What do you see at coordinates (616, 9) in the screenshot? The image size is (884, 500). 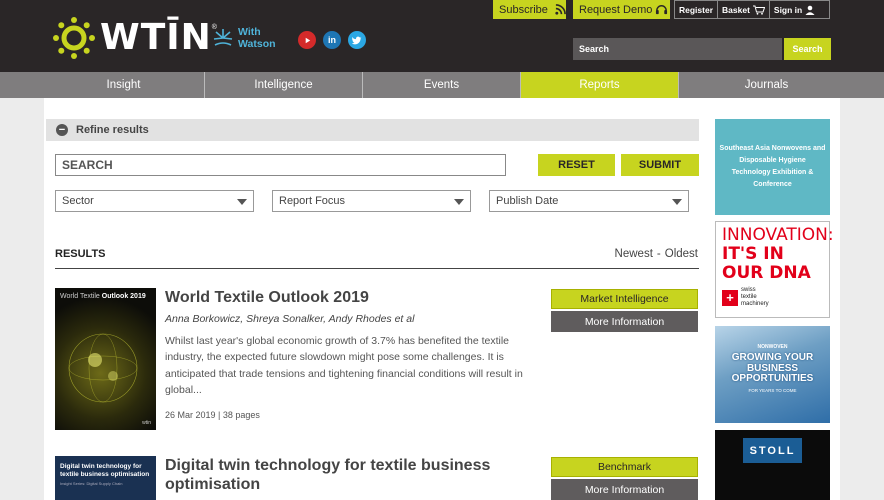 I see `request-demo-label: Request Demo` at bounding box center [616, 9].